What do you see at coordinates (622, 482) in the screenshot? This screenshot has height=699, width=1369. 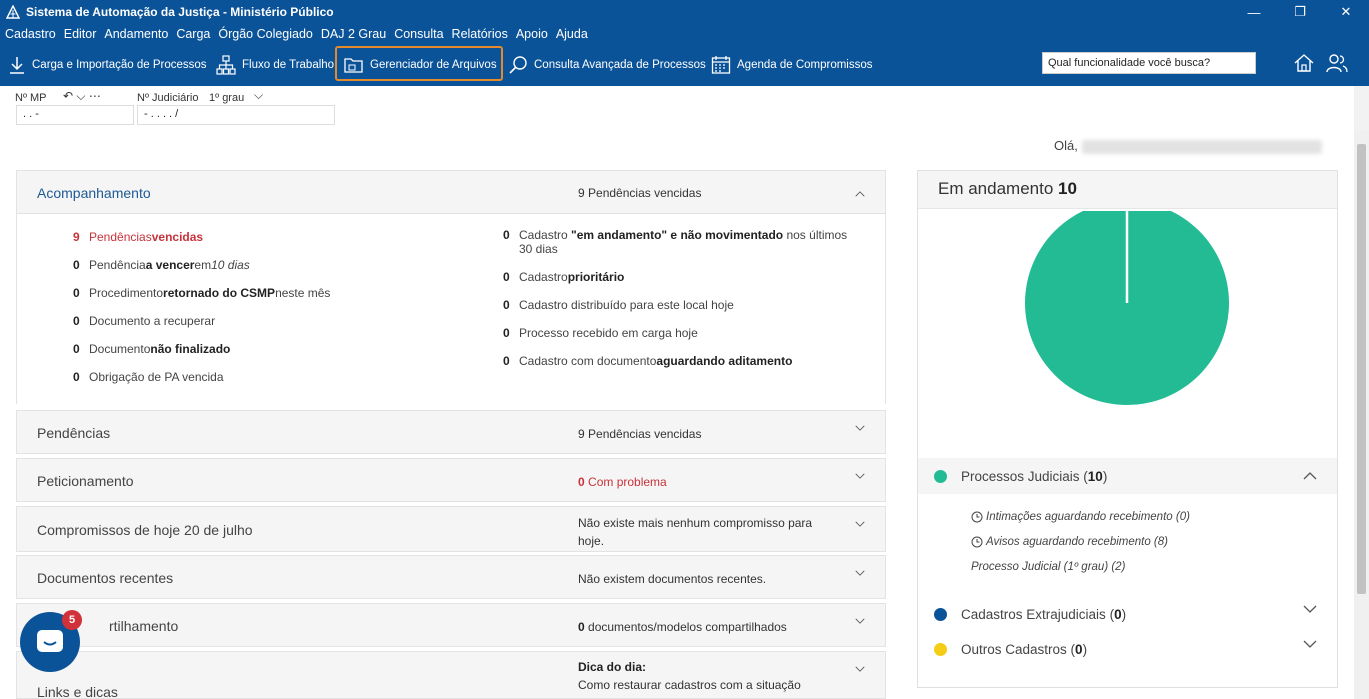 I see `panel-status: 0 Com problema` at bounding box center [622, 482].